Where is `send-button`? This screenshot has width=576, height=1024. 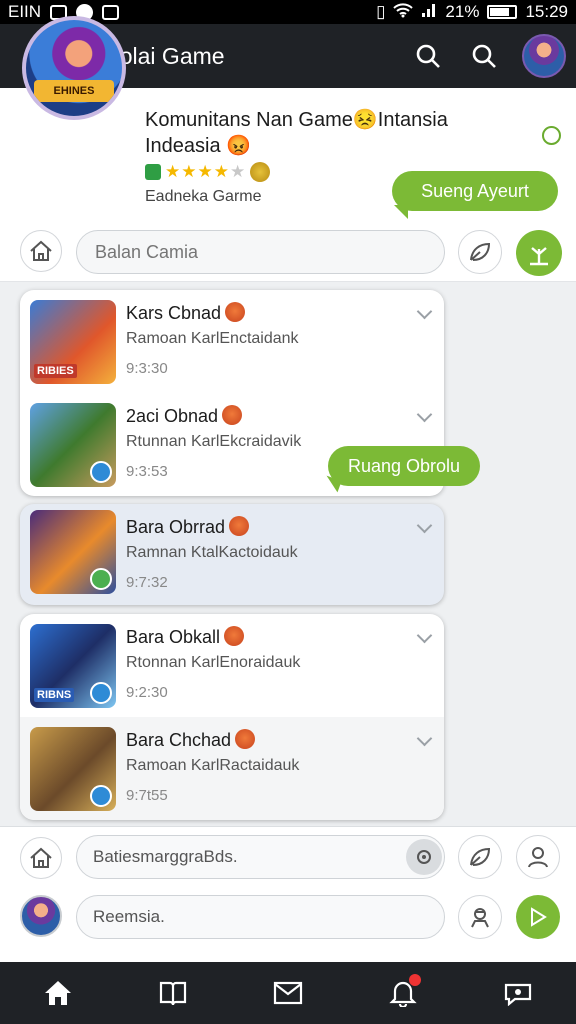
send-button is located at coordinates (538, 917).